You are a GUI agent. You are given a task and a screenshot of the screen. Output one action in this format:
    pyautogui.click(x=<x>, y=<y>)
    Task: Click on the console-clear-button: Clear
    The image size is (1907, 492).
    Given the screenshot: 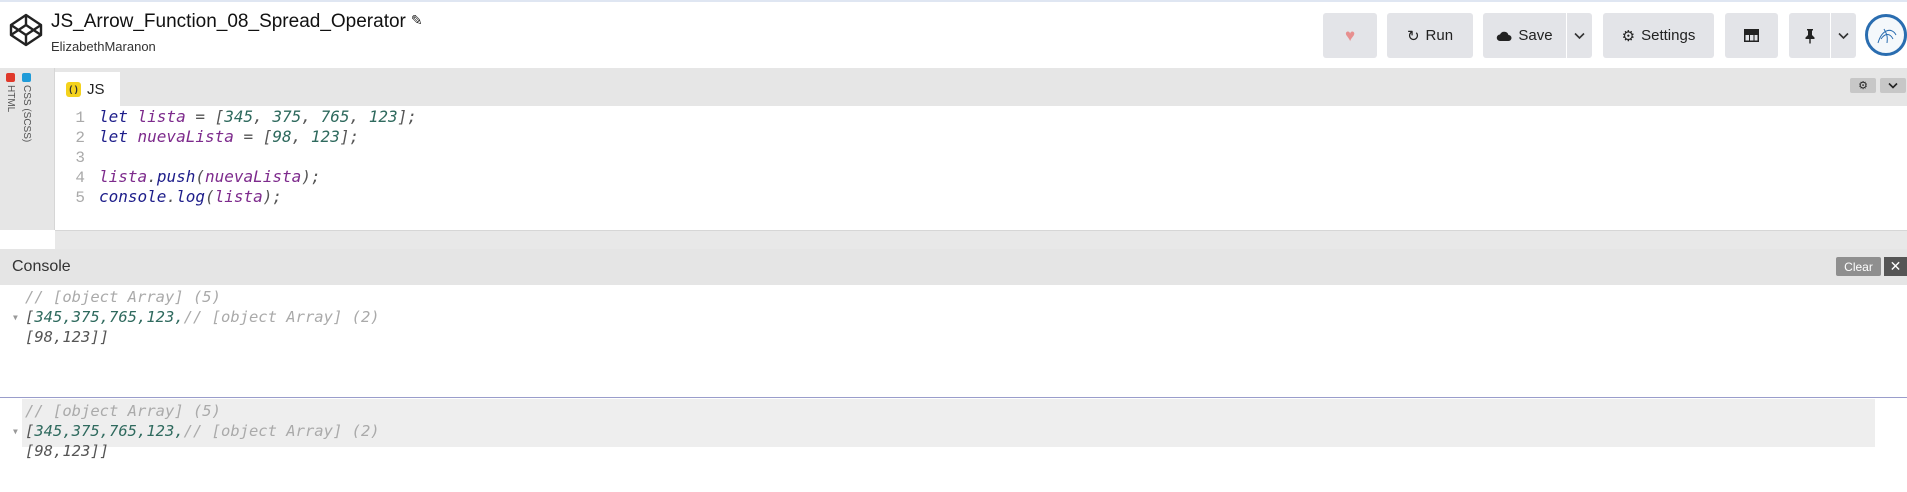 What is the action you would take?
    pyautogui.click(x=1858, y=266)
    